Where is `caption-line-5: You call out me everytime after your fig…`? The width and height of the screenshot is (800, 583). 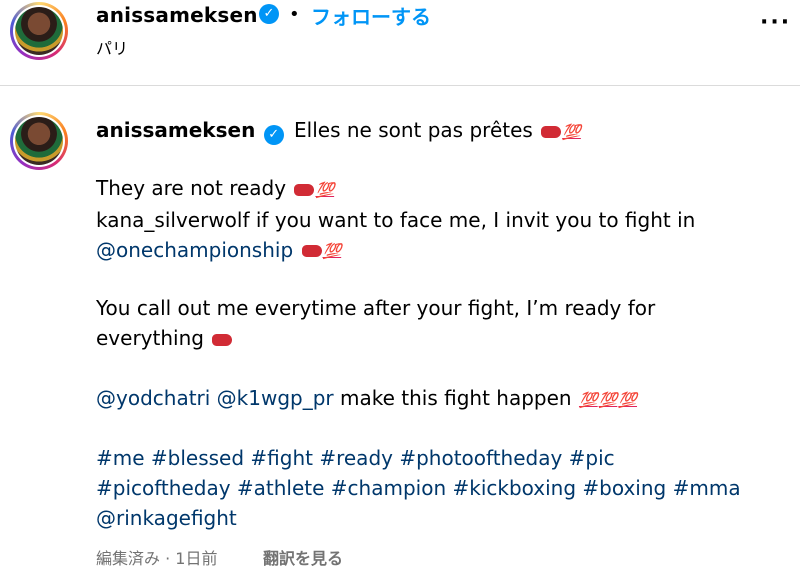 caption-line-5: You call out me everytime after your fig… is located at coordinates (376, 308).